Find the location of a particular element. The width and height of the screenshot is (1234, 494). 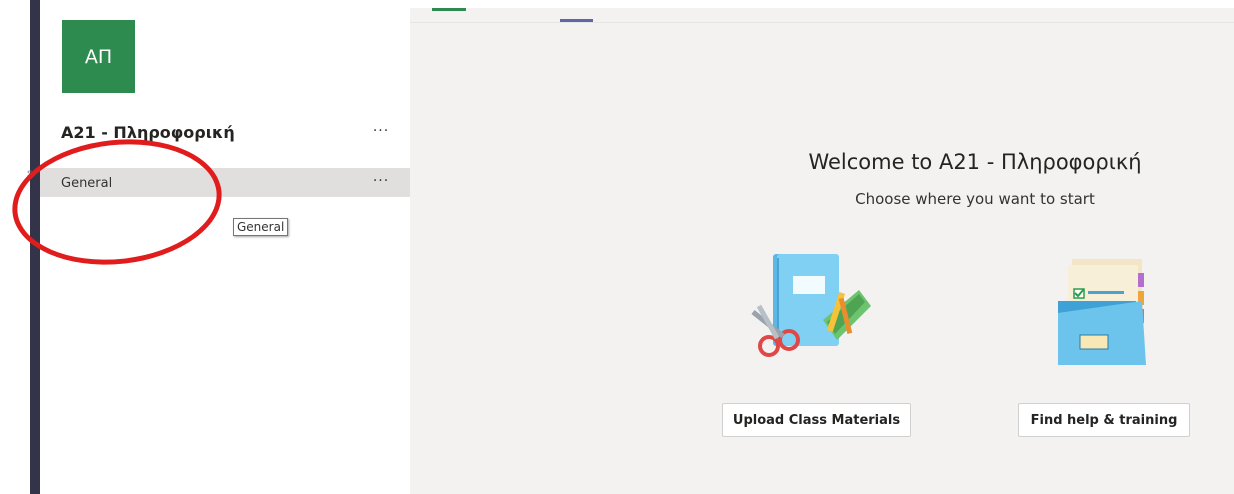

welcome-title: Welcome to A21 - Πληροφορική is located at coordinates (975, 162).